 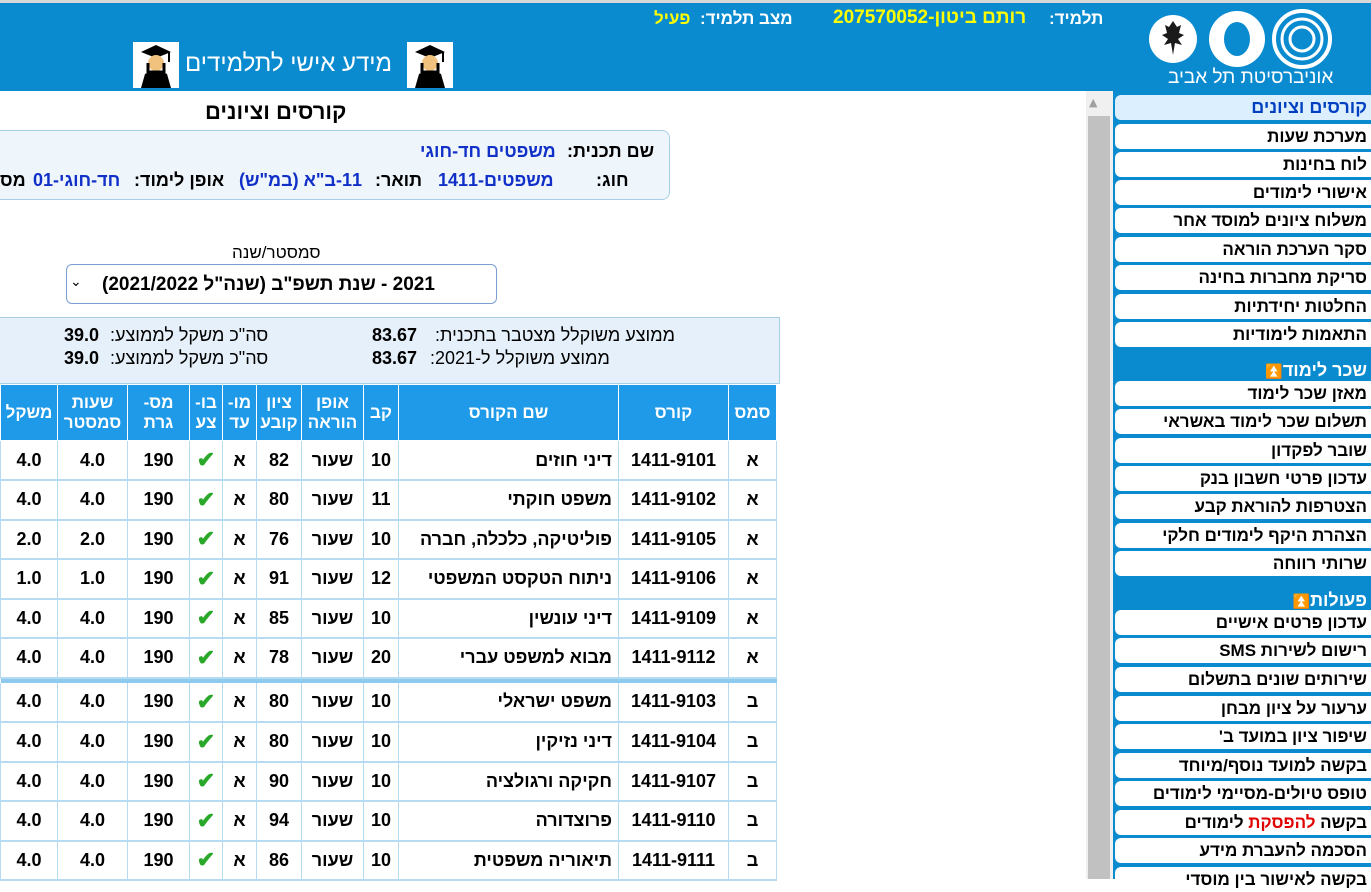 What do you see at coordinates (1243, 136) in the screenshot?
I see `sidebar-item-timetable: מערכת שעות` at bounding box center [1243, 136].